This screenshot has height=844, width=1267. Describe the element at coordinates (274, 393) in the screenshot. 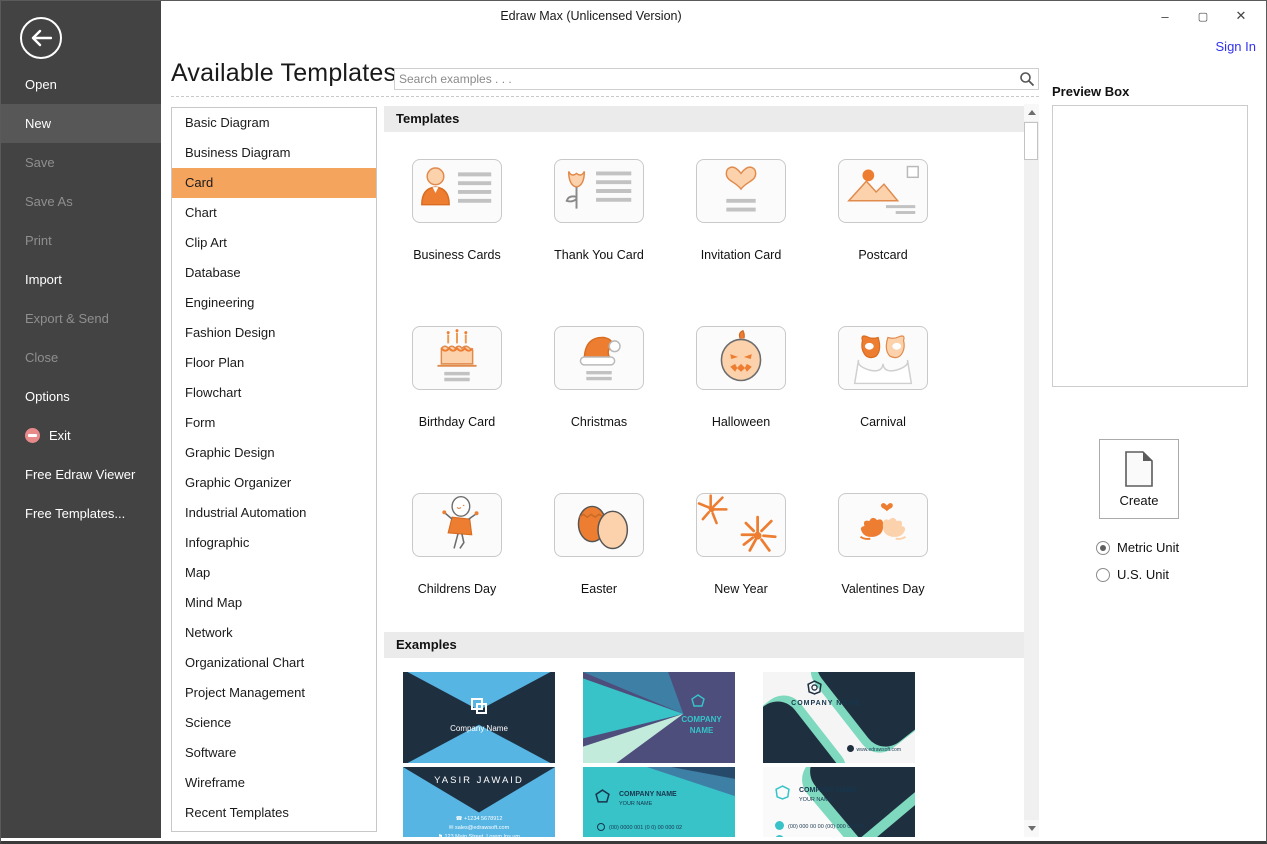

I see `category-flowchart: Flowchart` at that location.